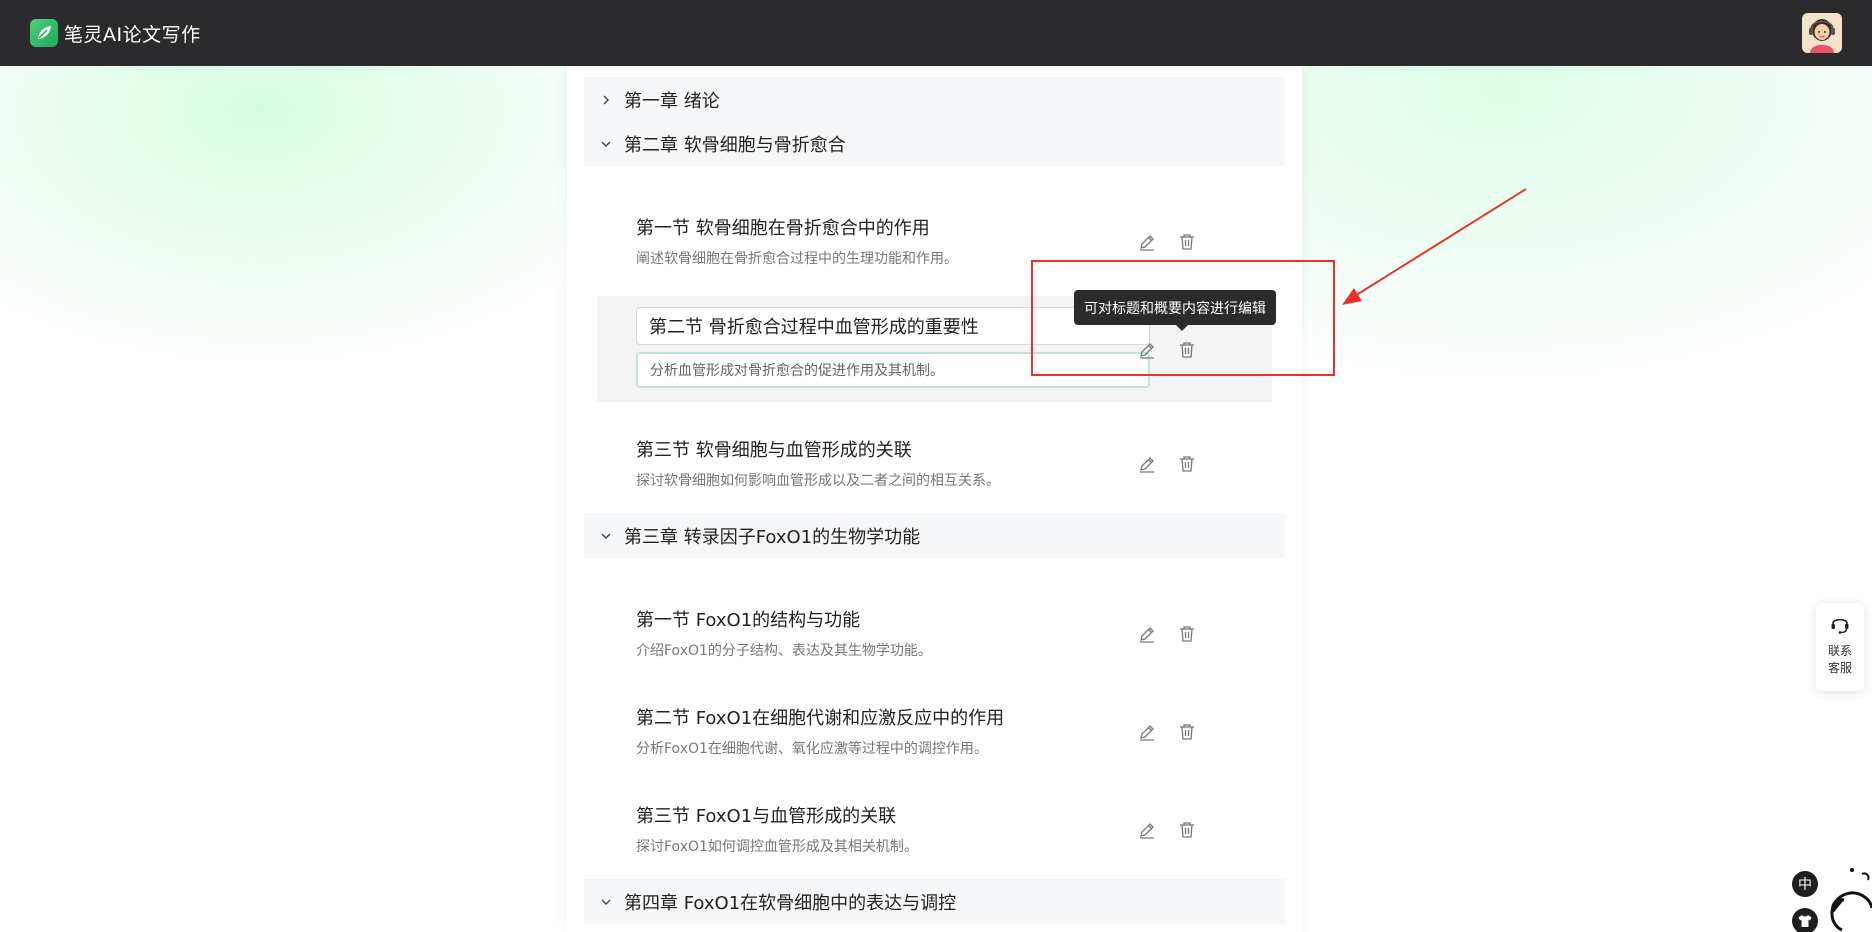  What do you see at coordinates (1822, 33) in the screenshot?
I see `user-avatar` at bounding box center [1822, 33].